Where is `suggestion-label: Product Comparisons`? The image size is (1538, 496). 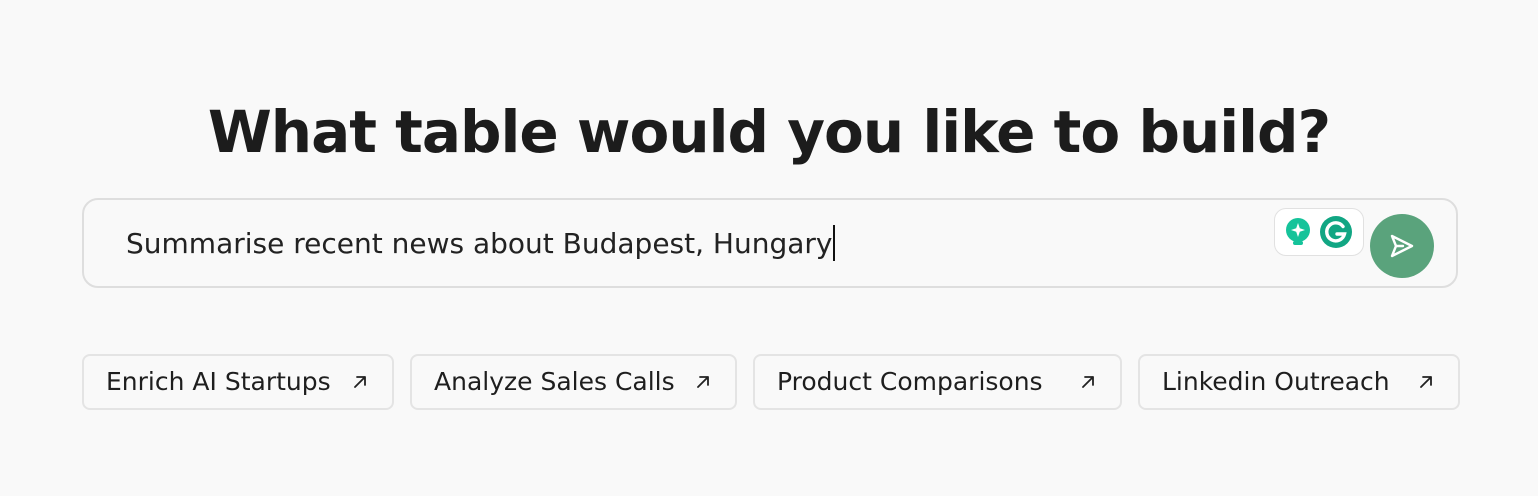 suggestion-label: Product Comparisons is located at coordinates (910, 381).